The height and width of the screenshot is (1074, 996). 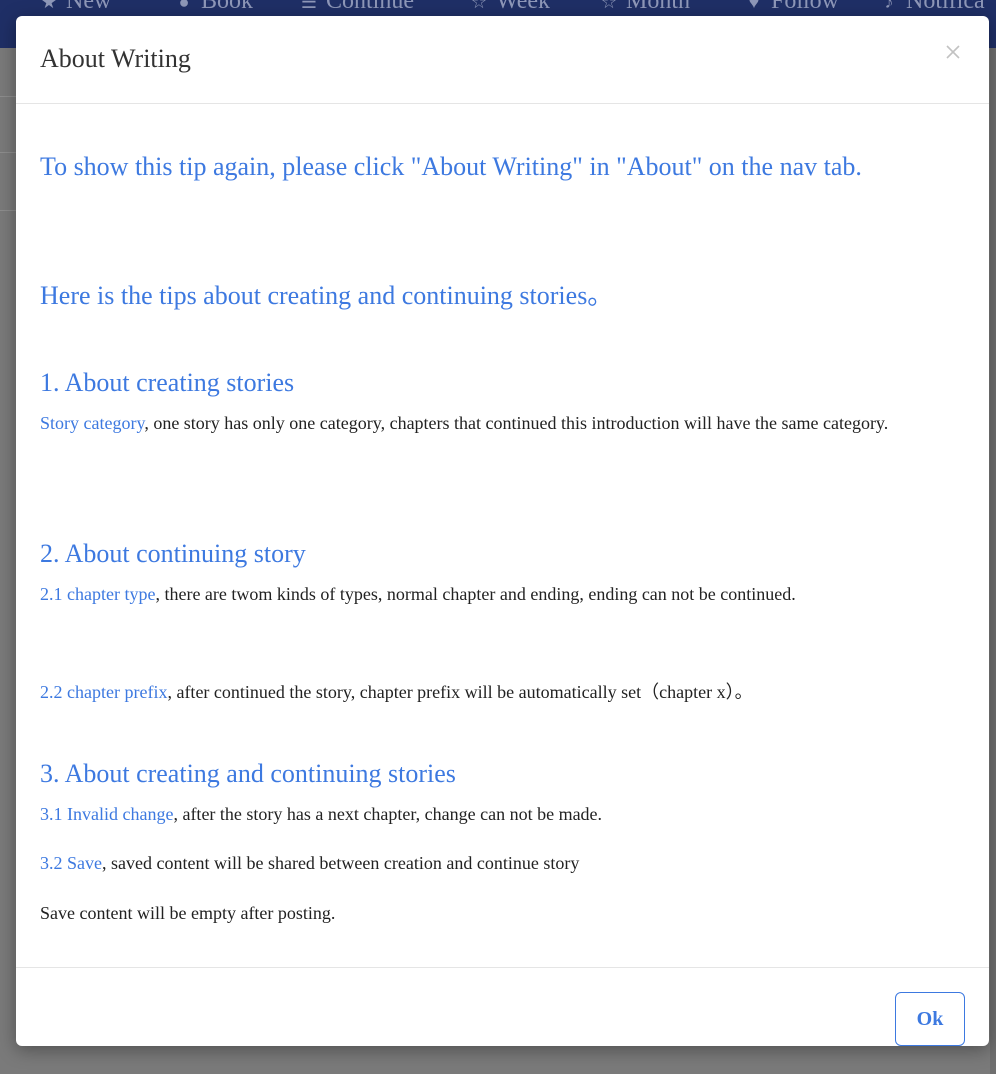 What do you see at coordinates (92, 423) in the screenshot?
I see `term-story-category: Story category` at bounding box center [92, 423].